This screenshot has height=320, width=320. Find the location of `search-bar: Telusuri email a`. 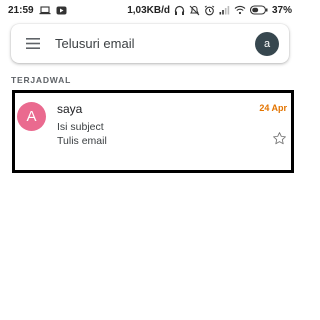

search-bar: Telusuri email a is located at coordinates (150, 43).